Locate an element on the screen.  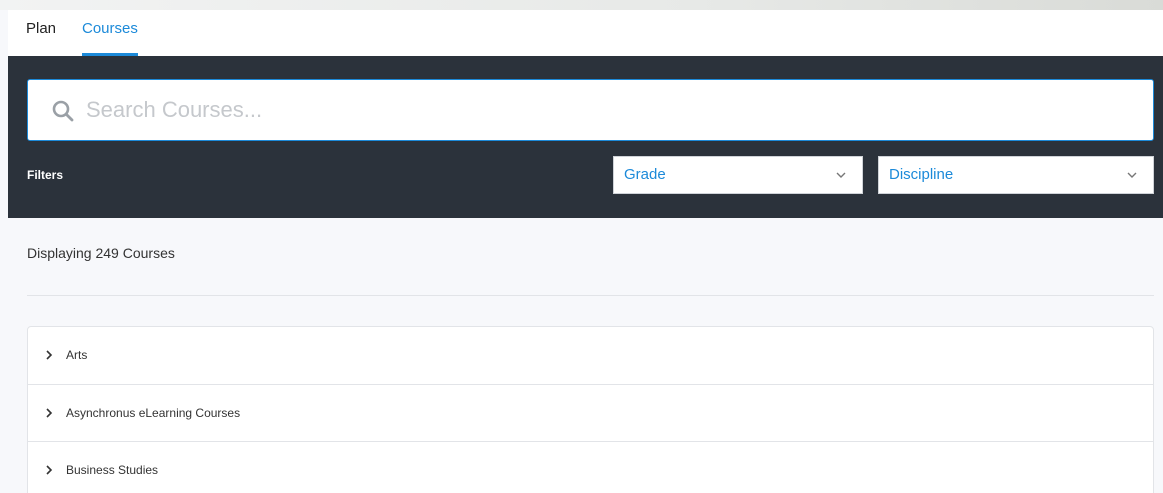
tab-courses-label: Courses is located at coordinates (110, 28).